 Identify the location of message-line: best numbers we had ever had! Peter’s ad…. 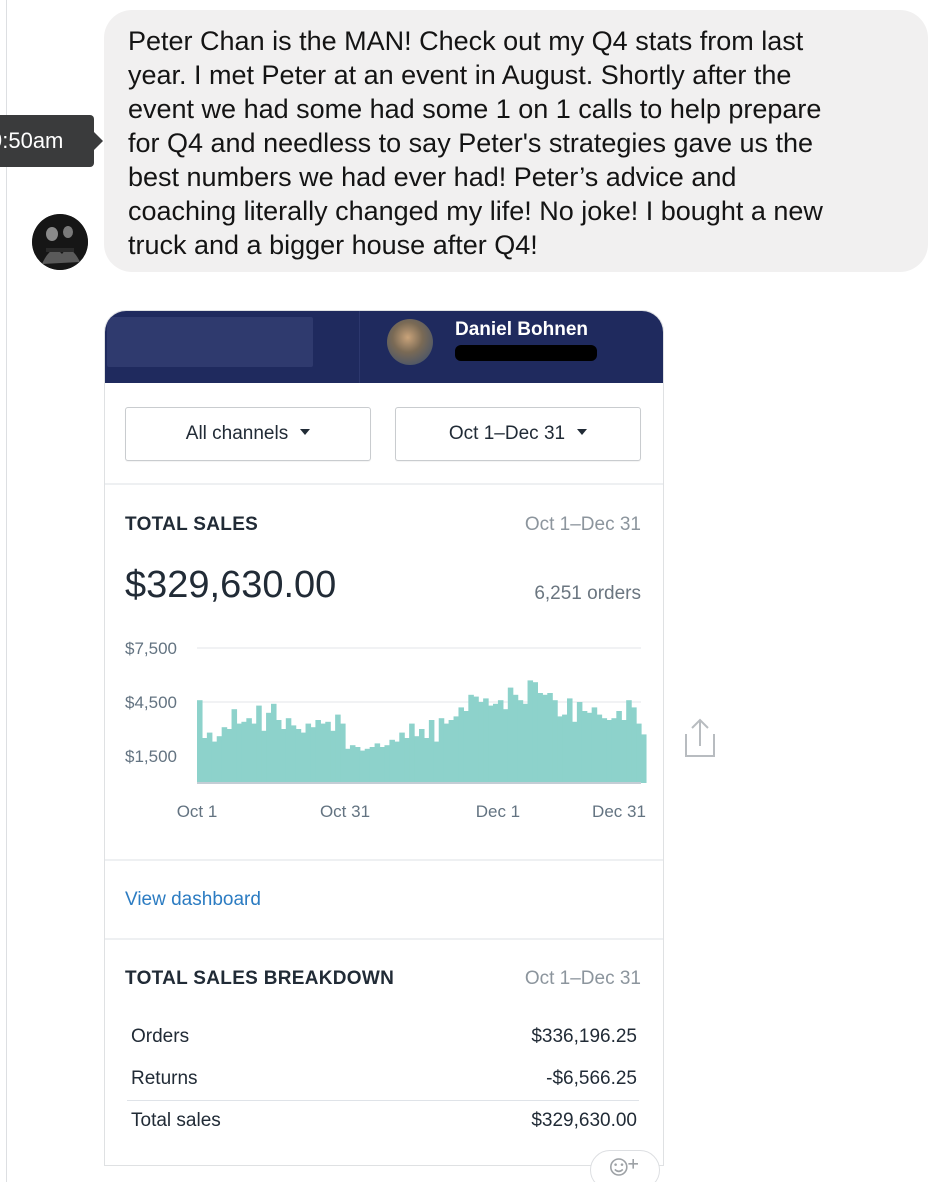
(432, 177).